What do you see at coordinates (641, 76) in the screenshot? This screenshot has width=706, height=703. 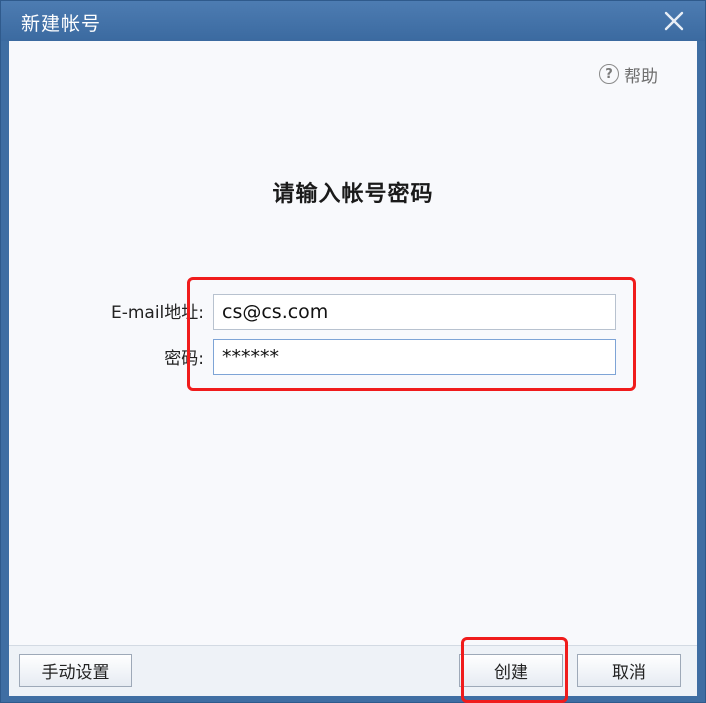 I see `help-label: 帮助` at bounding box center [641, 76].